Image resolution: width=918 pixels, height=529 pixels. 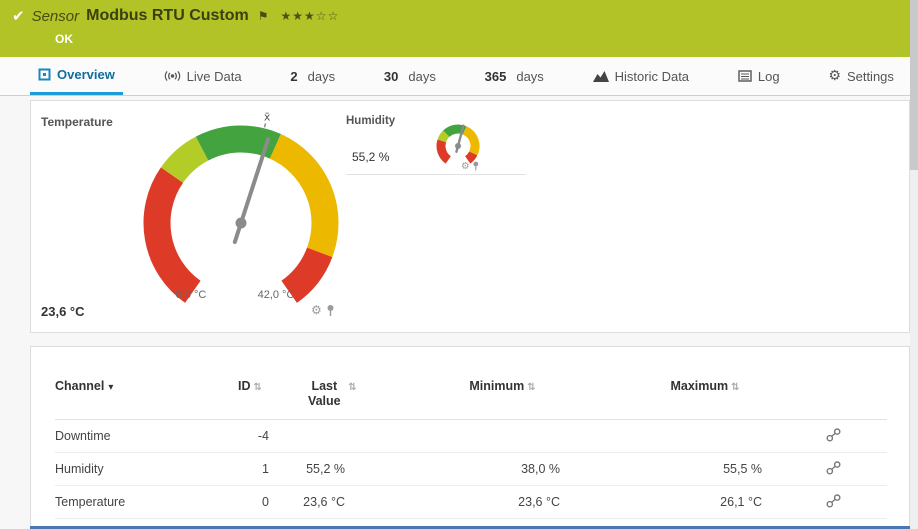 I want to click on overview-icon, so click(x=44, y=74).